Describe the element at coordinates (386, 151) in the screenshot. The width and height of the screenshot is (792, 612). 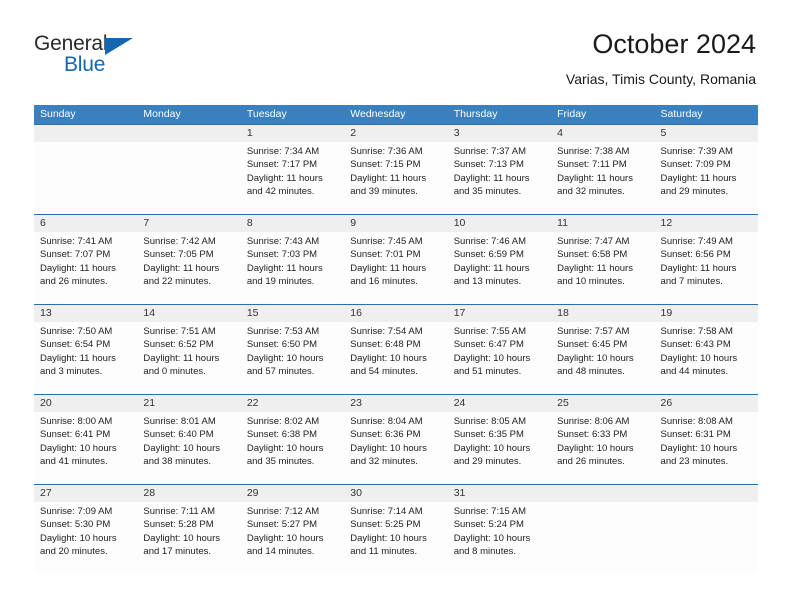
I see `sunrise-text: Sunrise: 7:36 AM` at that location.